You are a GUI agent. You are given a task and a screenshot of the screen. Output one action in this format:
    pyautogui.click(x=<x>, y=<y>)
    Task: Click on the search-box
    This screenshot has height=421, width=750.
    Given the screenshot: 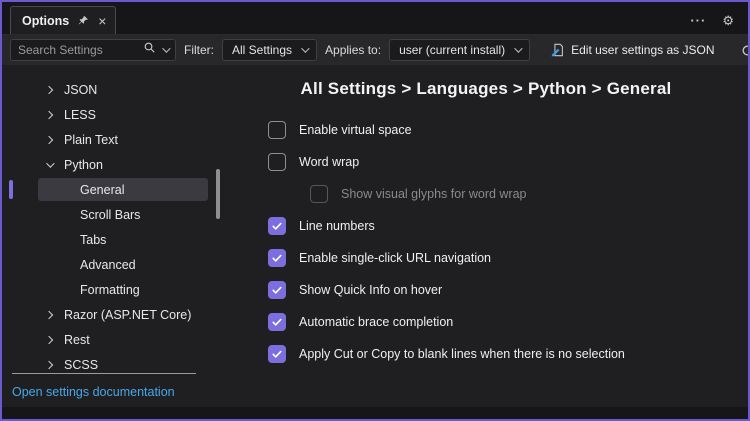 What is the action you would take?
    pyautogui.click(x=93, y=50)
    